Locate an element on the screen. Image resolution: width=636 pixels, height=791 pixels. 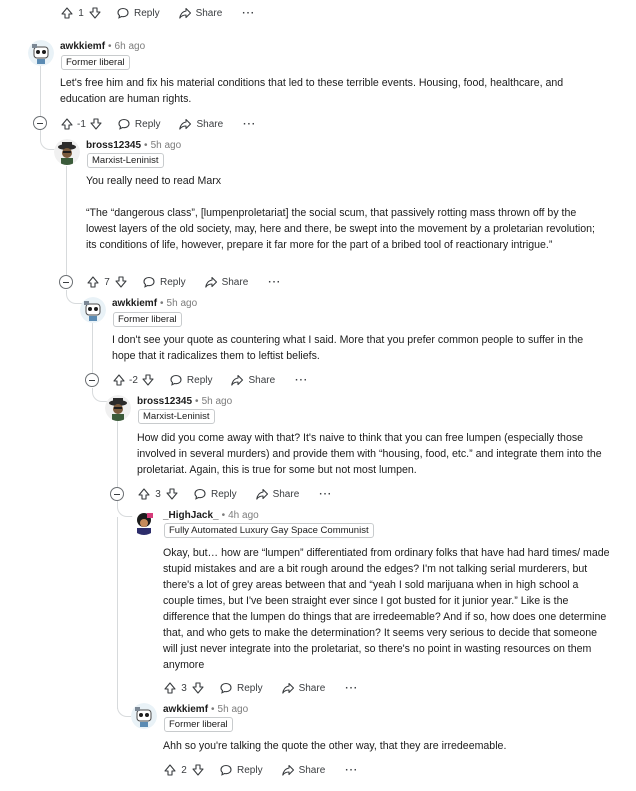
comment-meta: bross12345 • 5h ago is located at coordinates (134, 145).